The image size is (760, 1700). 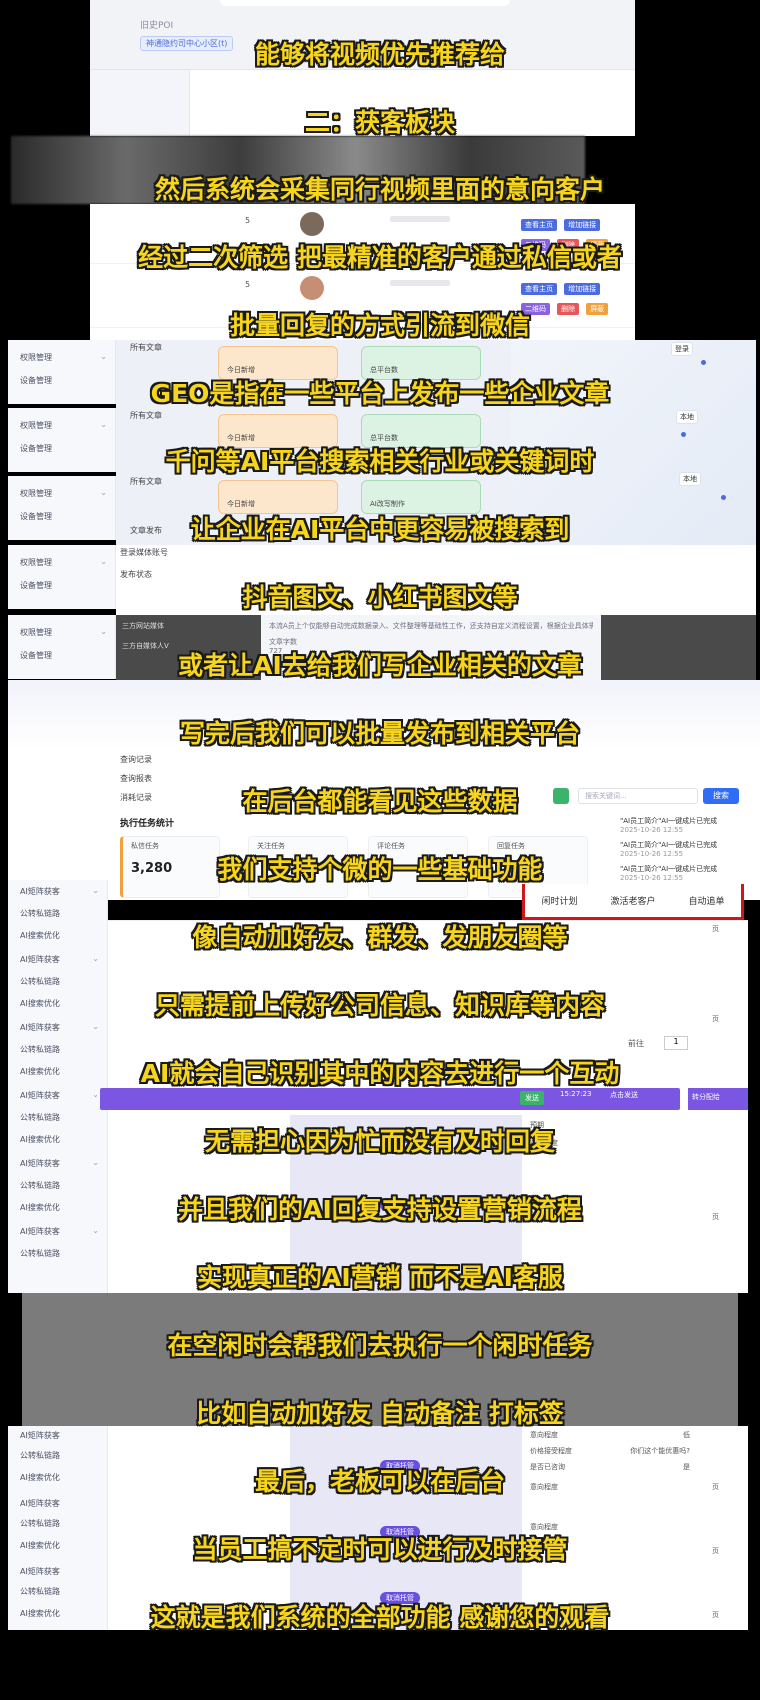 I want to click on info-value: 你们这个能优惠吗?, so click(x=660, y=1451).